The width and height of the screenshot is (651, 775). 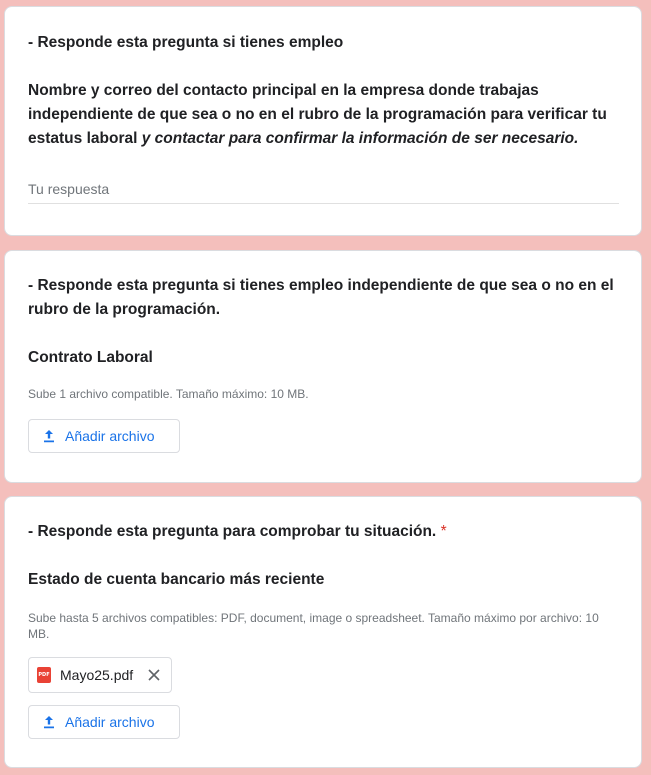 I want to click on attached-file-name: Mayo25.pdf, so click(x=97, y=675).